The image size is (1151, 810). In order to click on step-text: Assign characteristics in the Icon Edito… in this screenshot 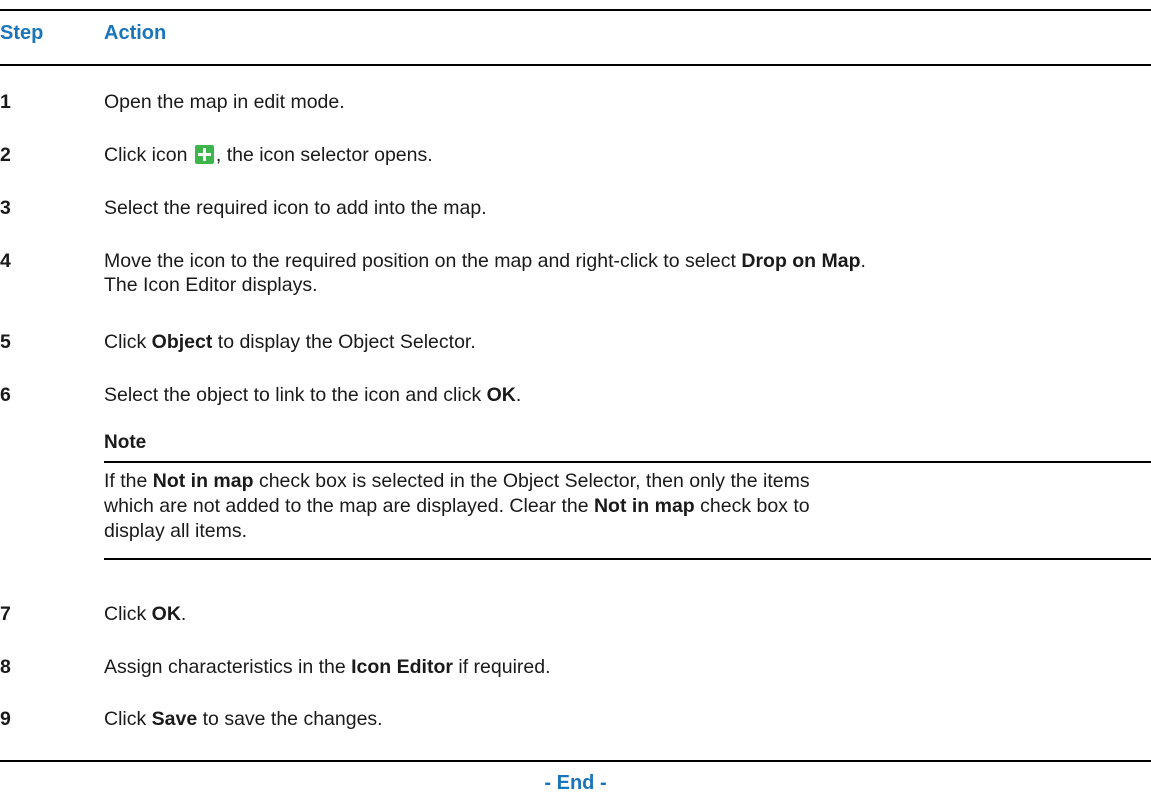, I will do `click(327, 667)`.